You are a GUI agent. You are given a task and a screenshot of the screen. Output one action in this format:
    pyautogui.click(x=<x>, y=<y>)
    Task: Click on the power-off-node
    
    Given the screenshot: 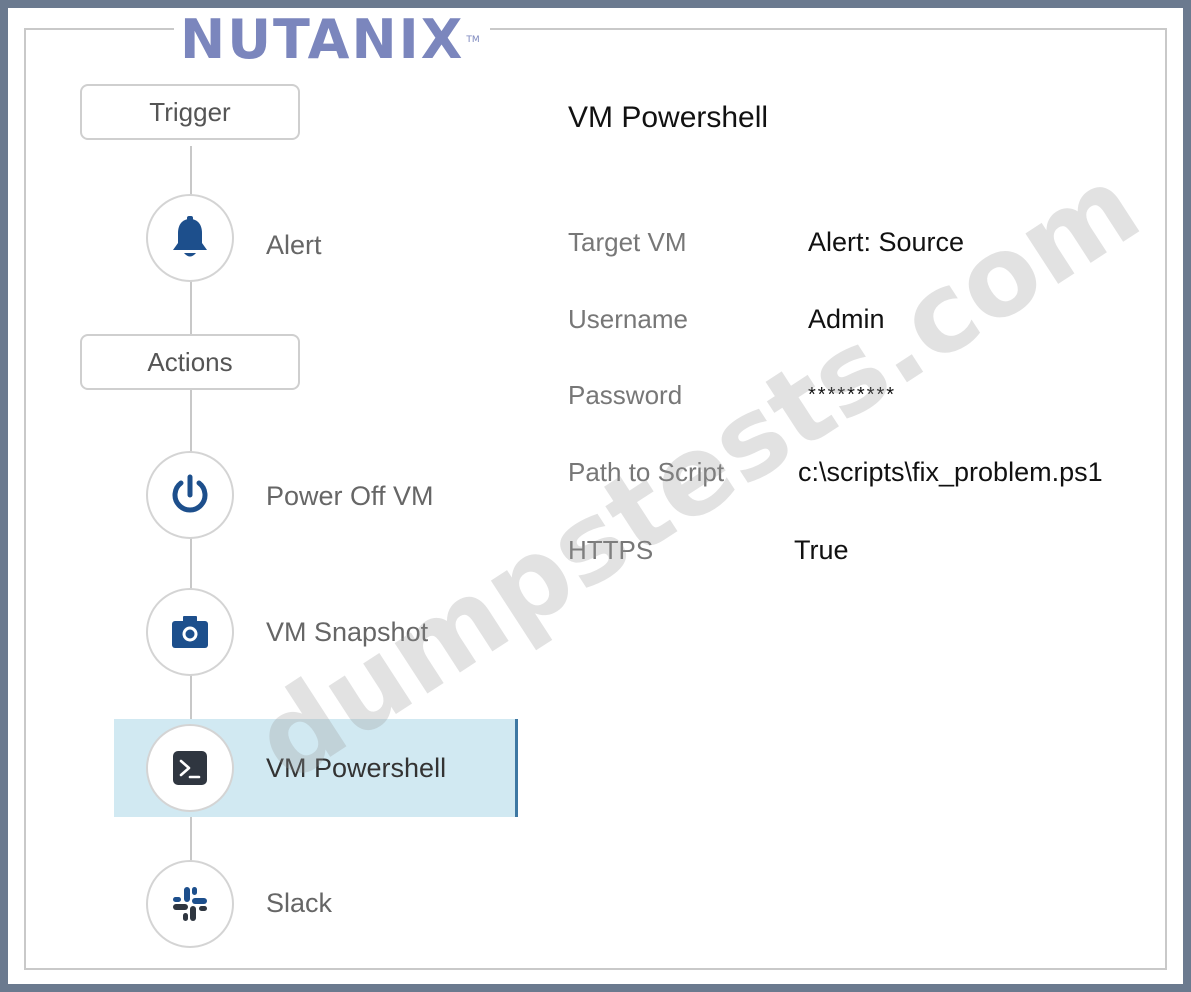 What is the action you would take?
    pyautogui.click(x=190, y=495)
    